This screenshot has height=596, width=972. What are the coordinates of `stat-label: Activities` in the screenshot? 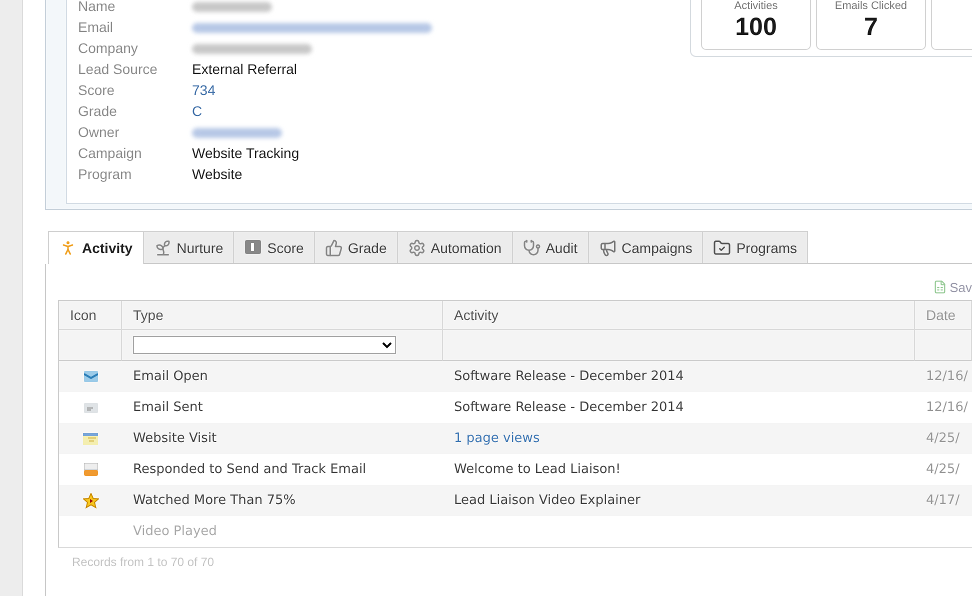 It's located at (756, 6).